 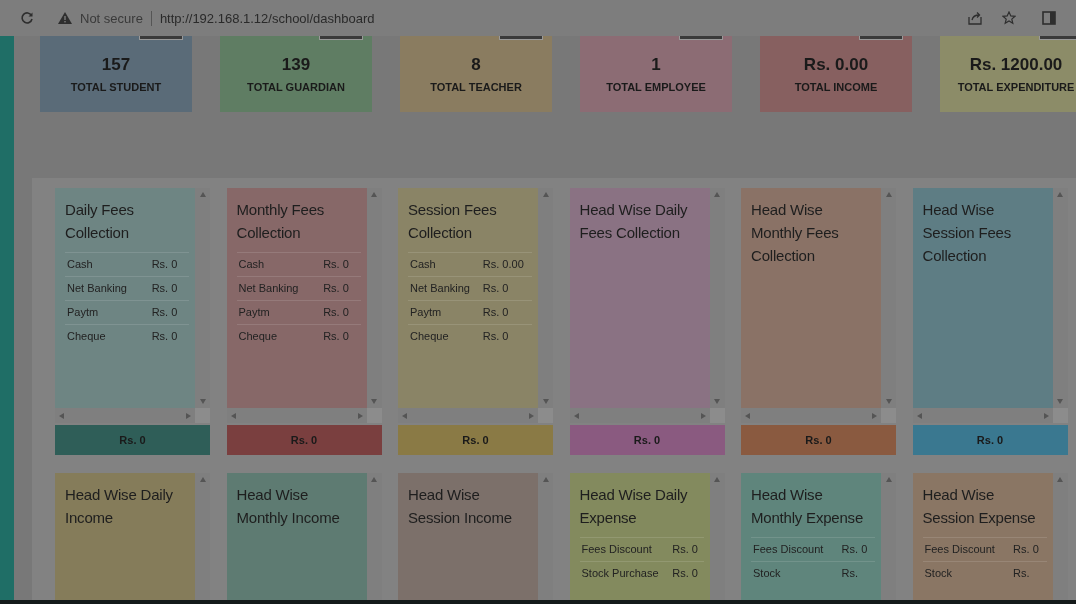 I want to click on widget-title: Head Wise Session Fees Collection, so click(x=967, y=233).